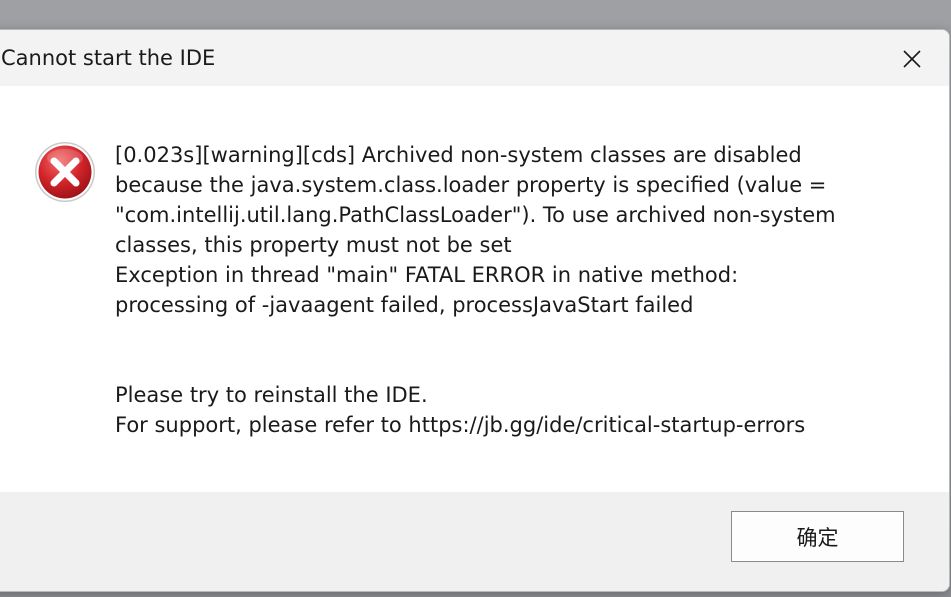  I want to click on message-spacer, so click(505, 350).